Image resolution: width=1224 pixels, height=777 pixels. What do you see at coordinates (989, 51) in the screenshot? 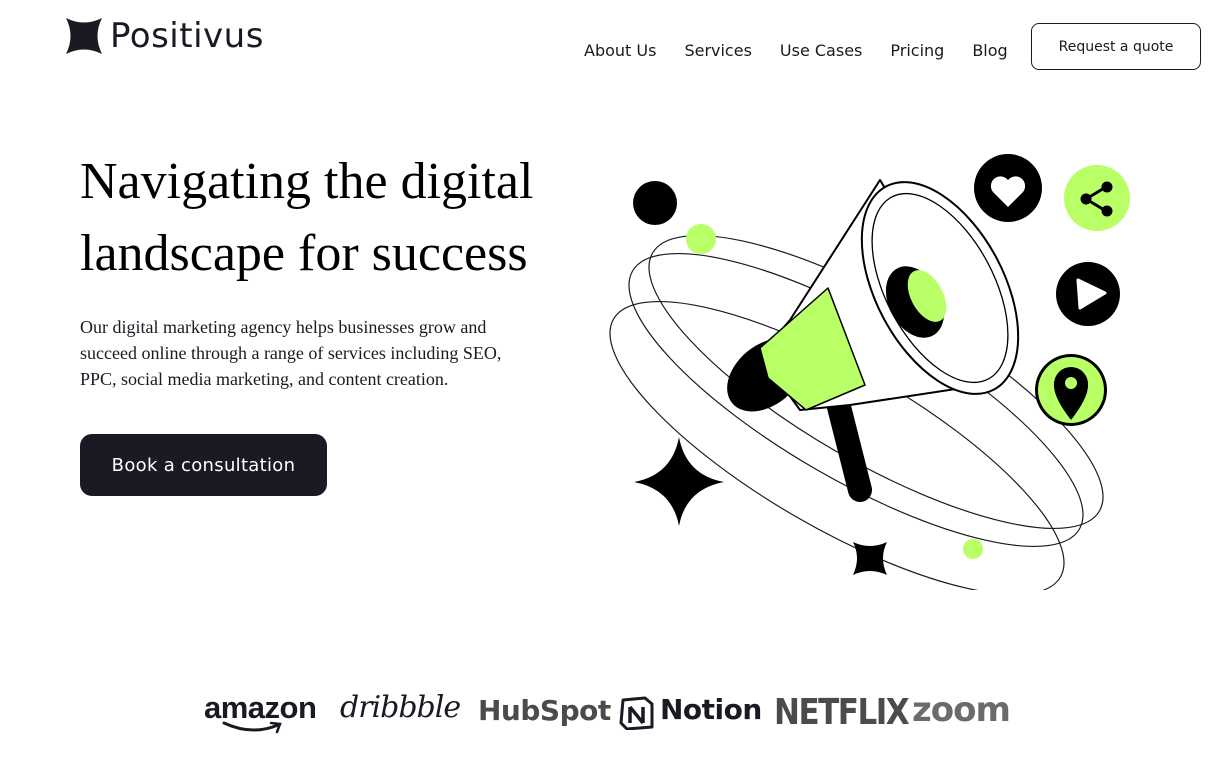
I see `nav-blog: Blog` at bounding box center [989, 51].